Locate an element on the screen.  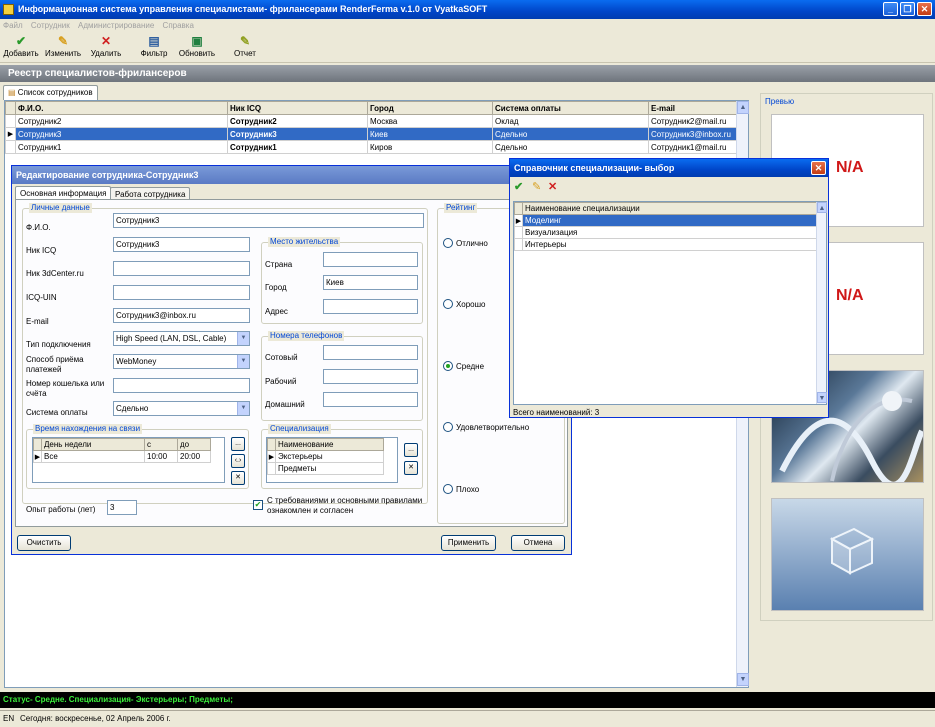
contact-time-grid: День недели с до ▶ Все 10:00 20:00 is located at coordinates (128, 460).